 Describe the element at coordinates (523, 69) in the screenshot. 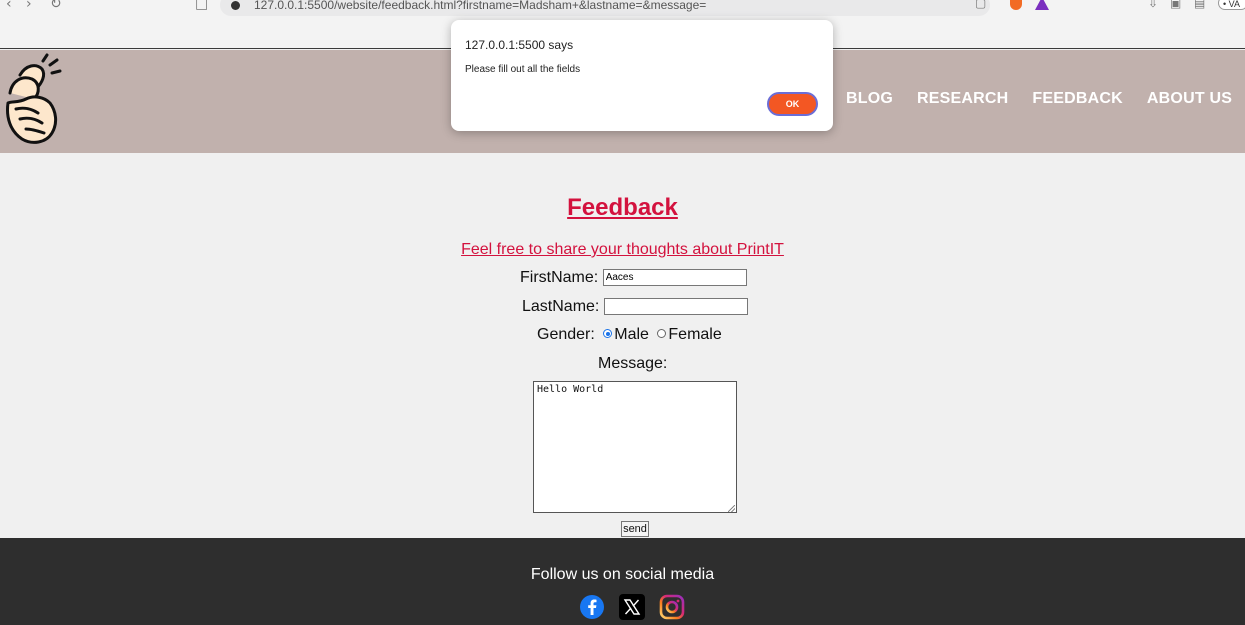

I see `dialog-message: Please fill out all the fields` at that location.